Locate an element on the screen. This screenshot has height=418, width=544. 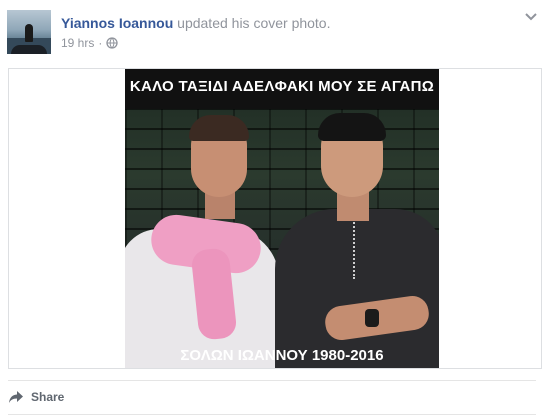
author-avatar is located at coordinates (29, 32).